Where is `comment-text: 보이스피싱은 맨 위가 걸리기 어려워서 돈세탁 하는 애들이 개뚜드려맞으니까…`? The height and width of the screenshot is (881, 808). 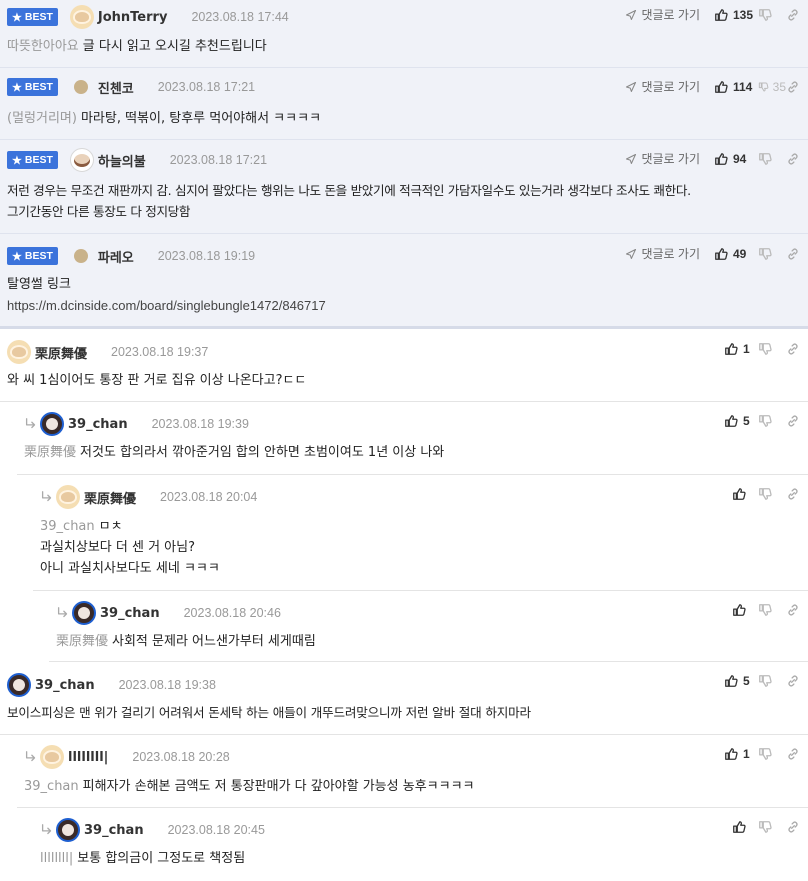
comment-text: 보이스피싱은 맨 위가 걸리기 어려워서 돈세탁 하는 애들이 개뚜드려맞으니까… is located at coordinates (269, 712).